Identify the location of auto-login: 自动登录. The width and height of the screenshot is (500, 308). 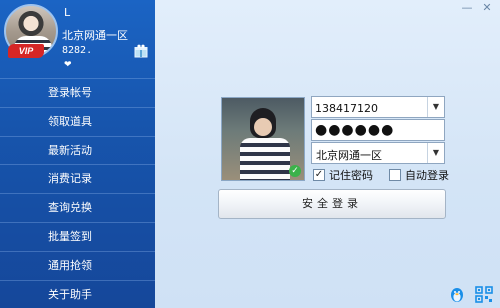
(419, 175).